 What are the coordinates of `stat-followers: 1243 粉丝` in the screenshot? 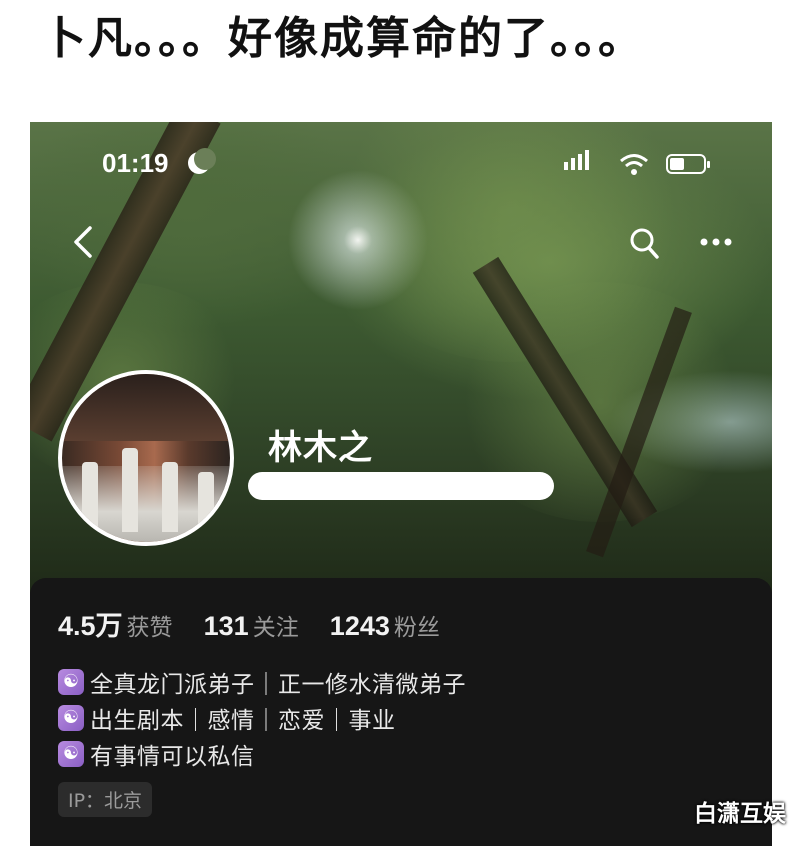 It's located at (385, 625).